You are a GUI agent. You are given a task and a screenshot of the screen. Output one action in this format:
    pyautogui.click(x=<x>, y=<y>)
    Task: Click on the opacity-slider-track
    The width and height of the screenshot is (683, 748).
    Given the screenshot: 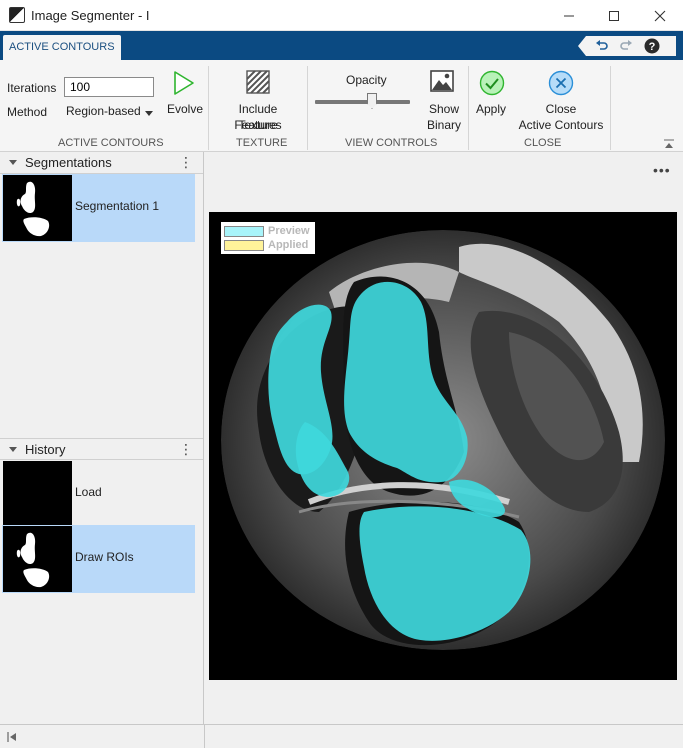 What is the action you would take?
    pyautogui.click(x=362, y=102)
    